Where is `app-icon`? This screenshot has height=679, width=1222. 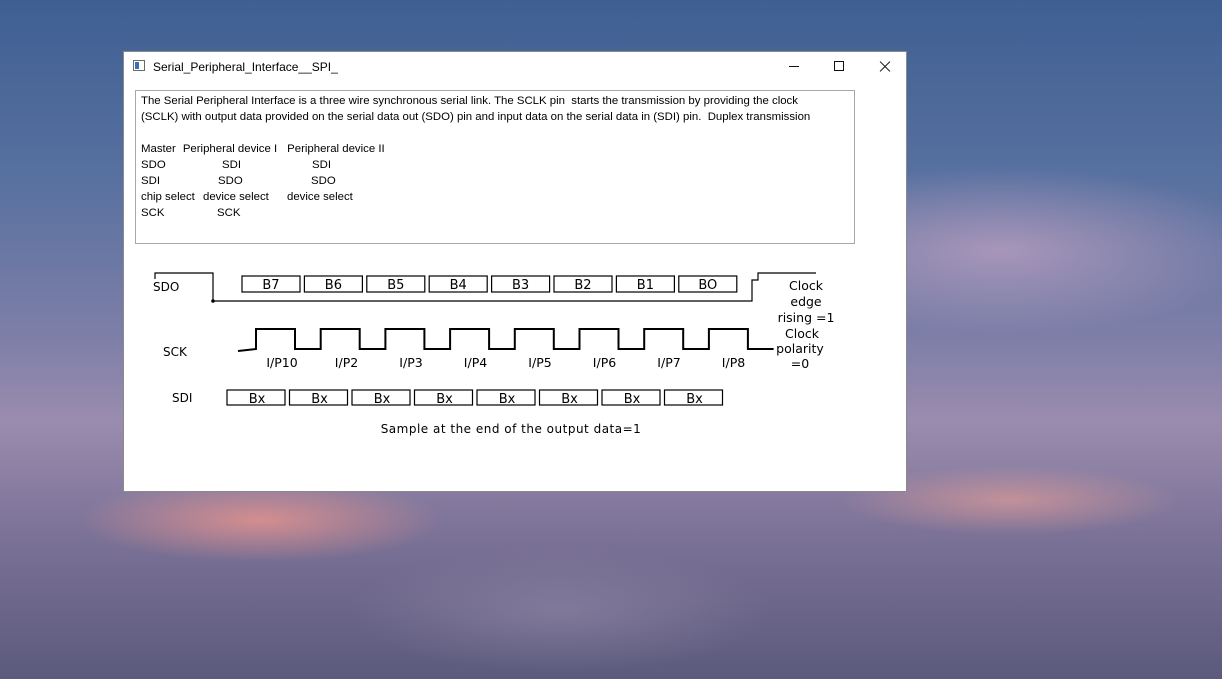
app-icon is located at coordinates (139, 65).